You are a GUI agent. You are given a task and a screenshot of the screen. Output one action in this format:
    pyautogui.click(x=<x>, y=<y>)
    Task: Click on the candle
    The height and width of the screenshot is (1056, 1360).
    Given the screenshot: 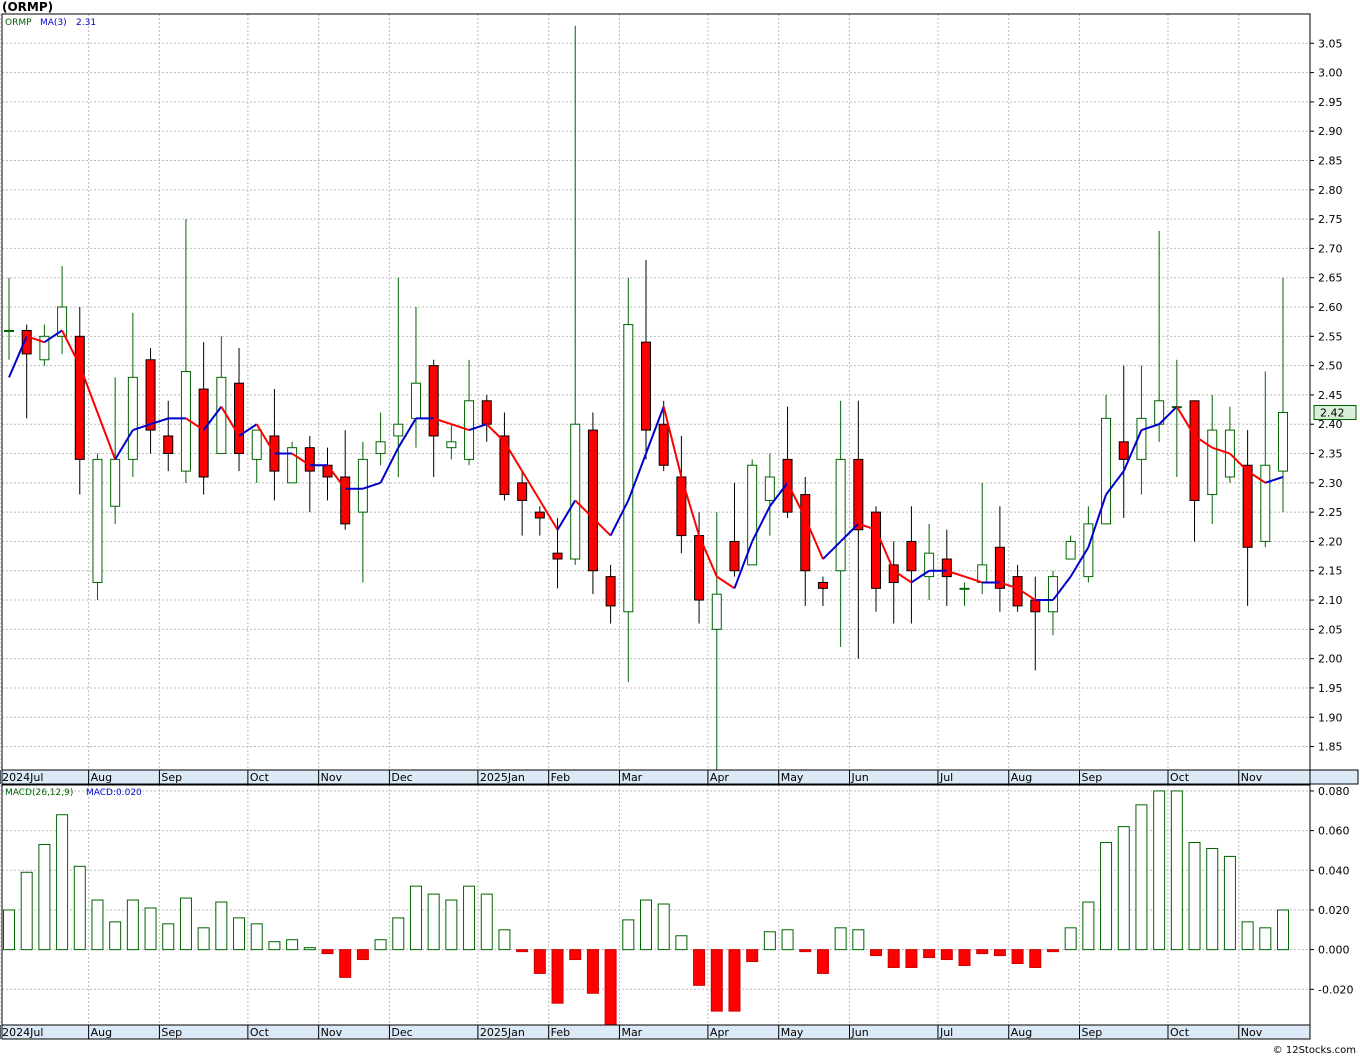 What is the action you would take?
    pyautogui.click(x=97, y=527)
    